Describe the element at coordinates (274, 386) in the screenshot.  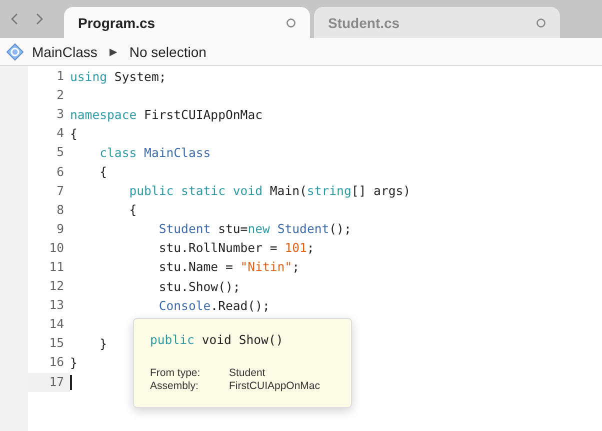
I see `detail-value: FirstCUIAppOnMac` at that location.